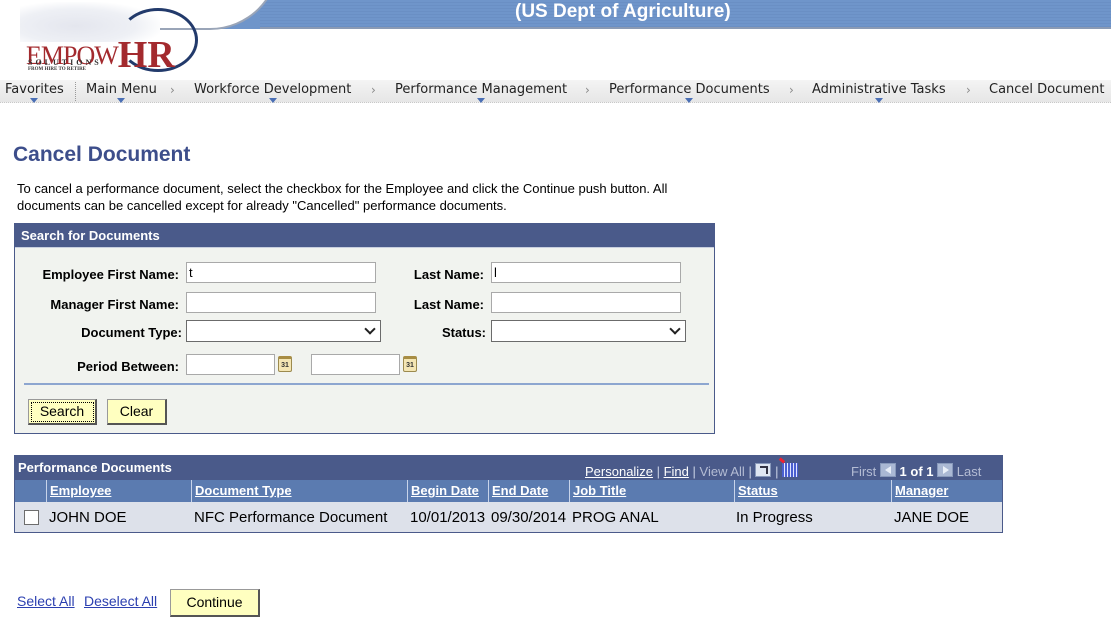 This screenshot has width=1111, height=632. I want to click on cell-end-date: 09/30/2014, so click(529, 517).